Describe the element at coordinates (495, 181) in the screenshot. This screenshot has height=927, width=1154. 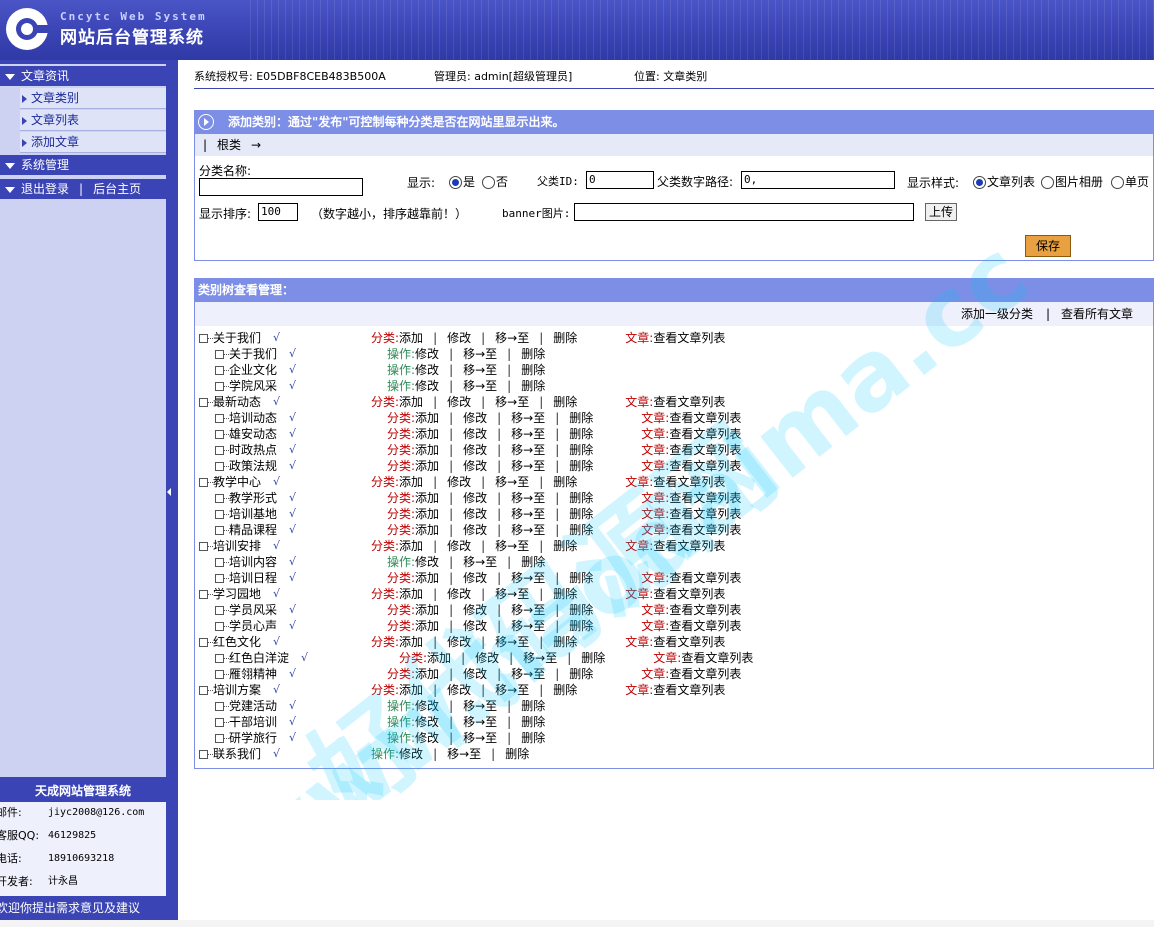
I see `show-no-radio: 否` at that location.